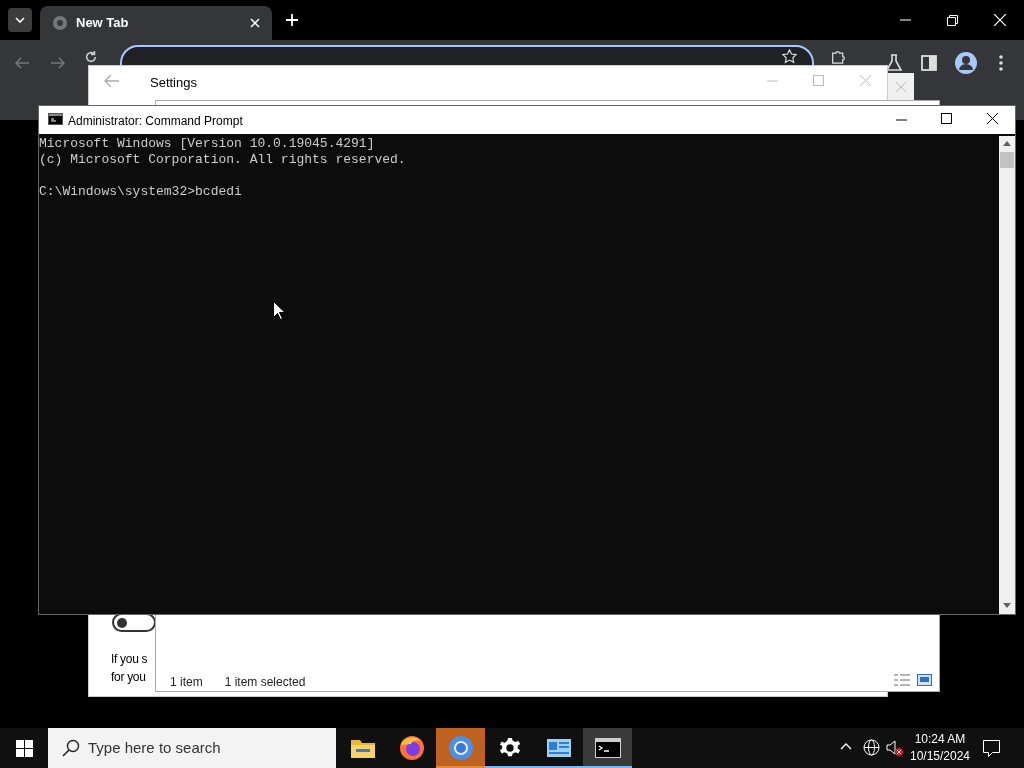  I want to click on scrollbar, so click(1007, 375).